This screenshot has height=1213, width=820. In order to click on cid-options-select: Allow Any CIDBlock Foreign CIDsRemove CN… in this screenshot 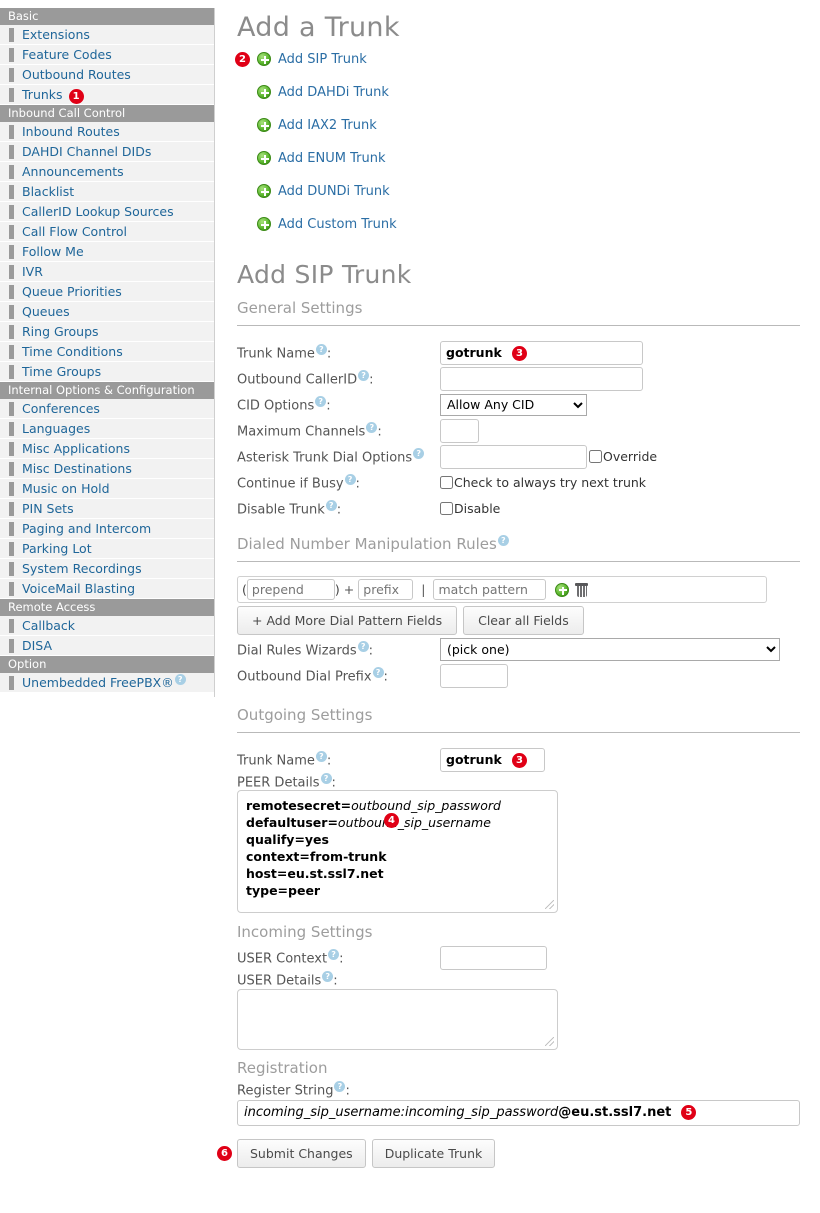, I will do `click(513, 404)`.